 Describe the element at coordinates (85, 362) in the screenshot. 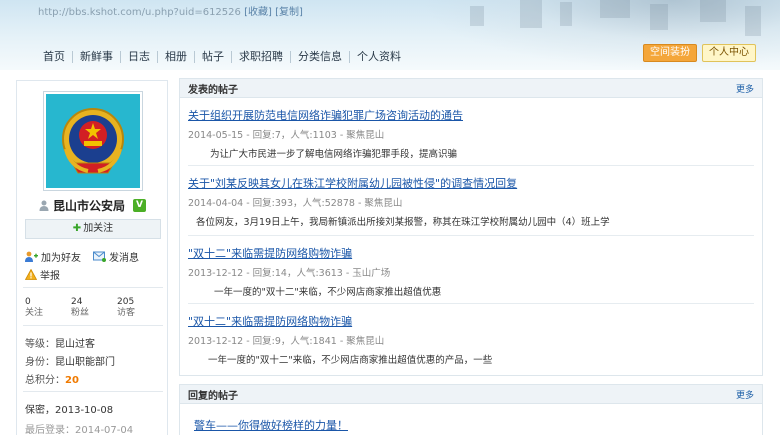

I see `identity-value: 昆山职能部门` at that location.